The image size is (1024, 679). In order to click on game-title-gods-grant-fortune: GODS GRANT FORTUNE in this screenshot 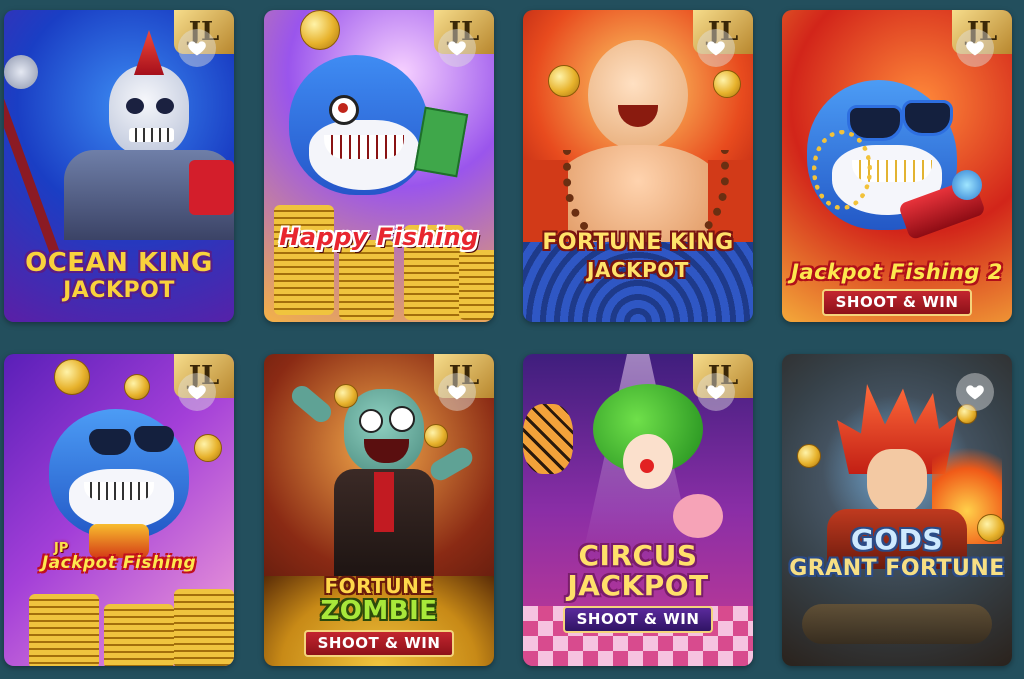, I will do `click(897, 553)`.